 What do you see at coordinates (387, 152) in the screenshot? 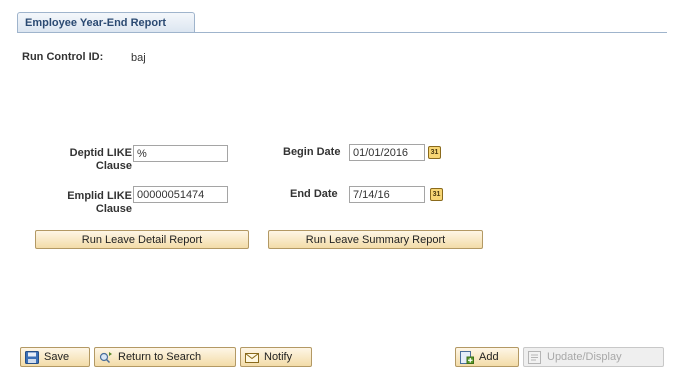
I see `begin-date-input` at bounding box center [387, 152].